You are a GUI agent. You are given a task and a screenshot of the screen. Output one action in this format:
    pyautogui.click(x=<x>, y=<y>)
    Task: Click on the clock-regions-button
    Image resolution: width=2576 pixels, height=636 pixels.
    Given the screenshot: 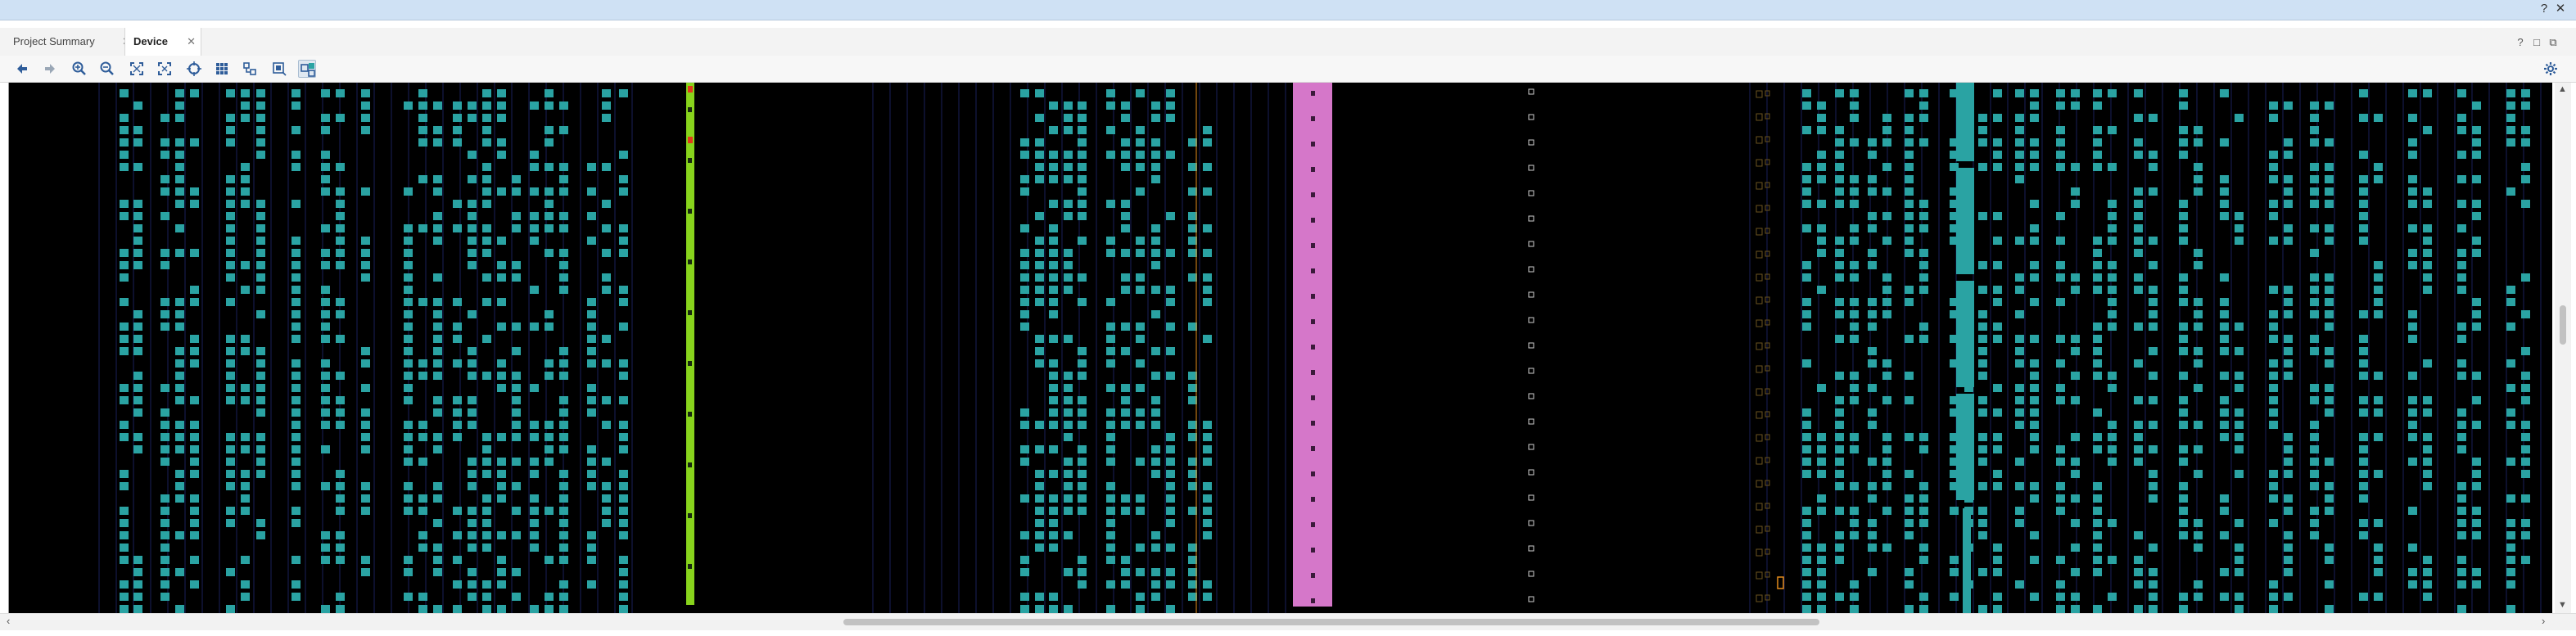 What is the action you would take?
    pyautogui.click(x=222, y=69)
    